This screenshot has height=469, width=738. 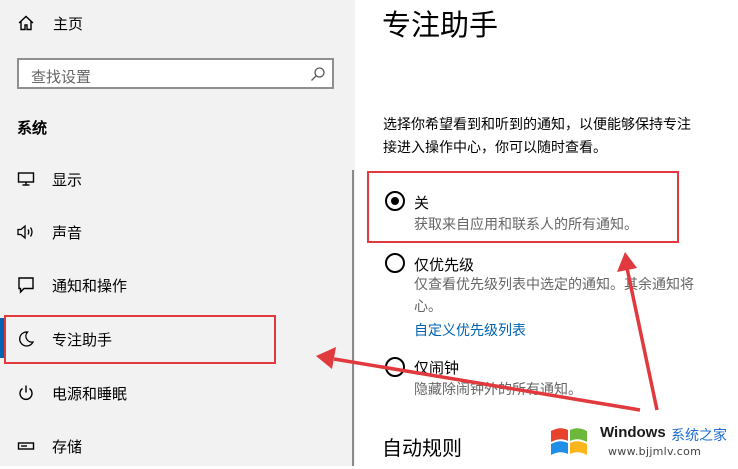 What do you see at coordinates (569, 441) in the screenshot?
I see `windows-logo-icon` at bounding box center [569, 441].